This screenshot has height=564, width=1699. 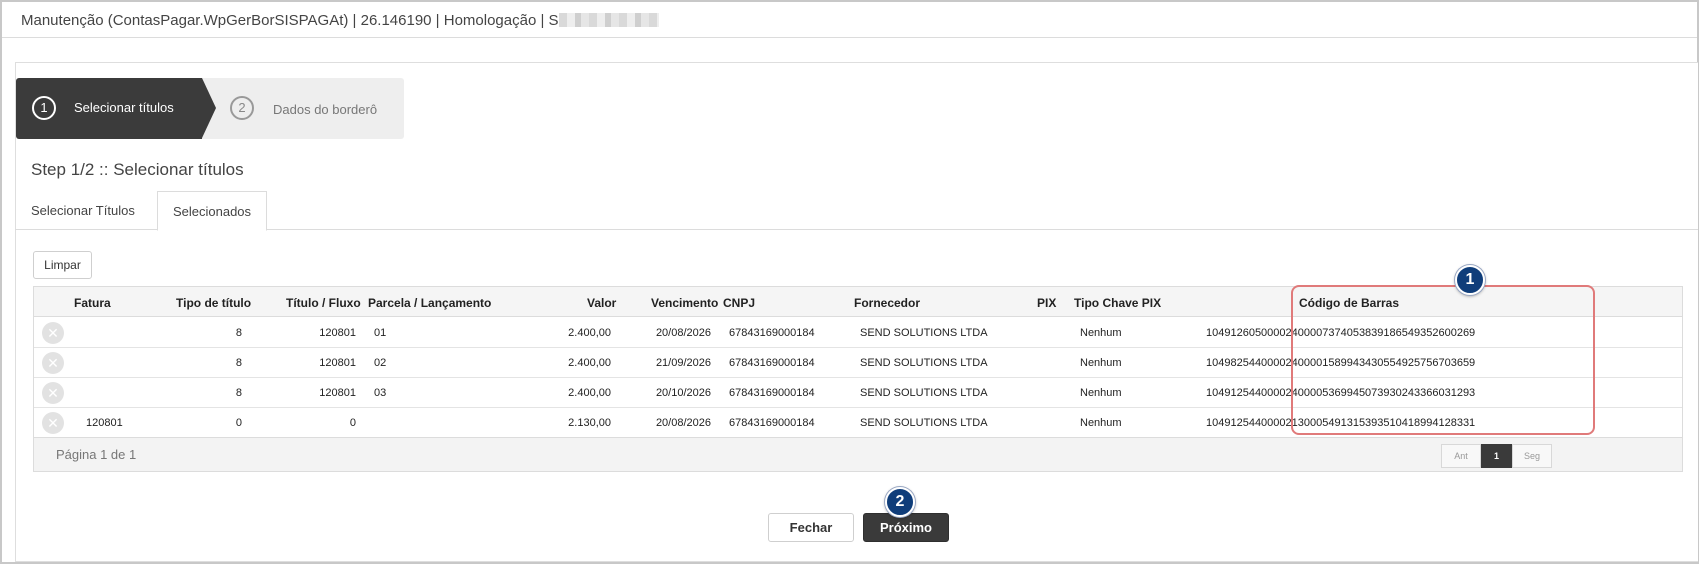 What do you see at coordinates (1046, 303) in the screenshot?
I see `col-pix: PIX` at bounding box center [1046, 303].